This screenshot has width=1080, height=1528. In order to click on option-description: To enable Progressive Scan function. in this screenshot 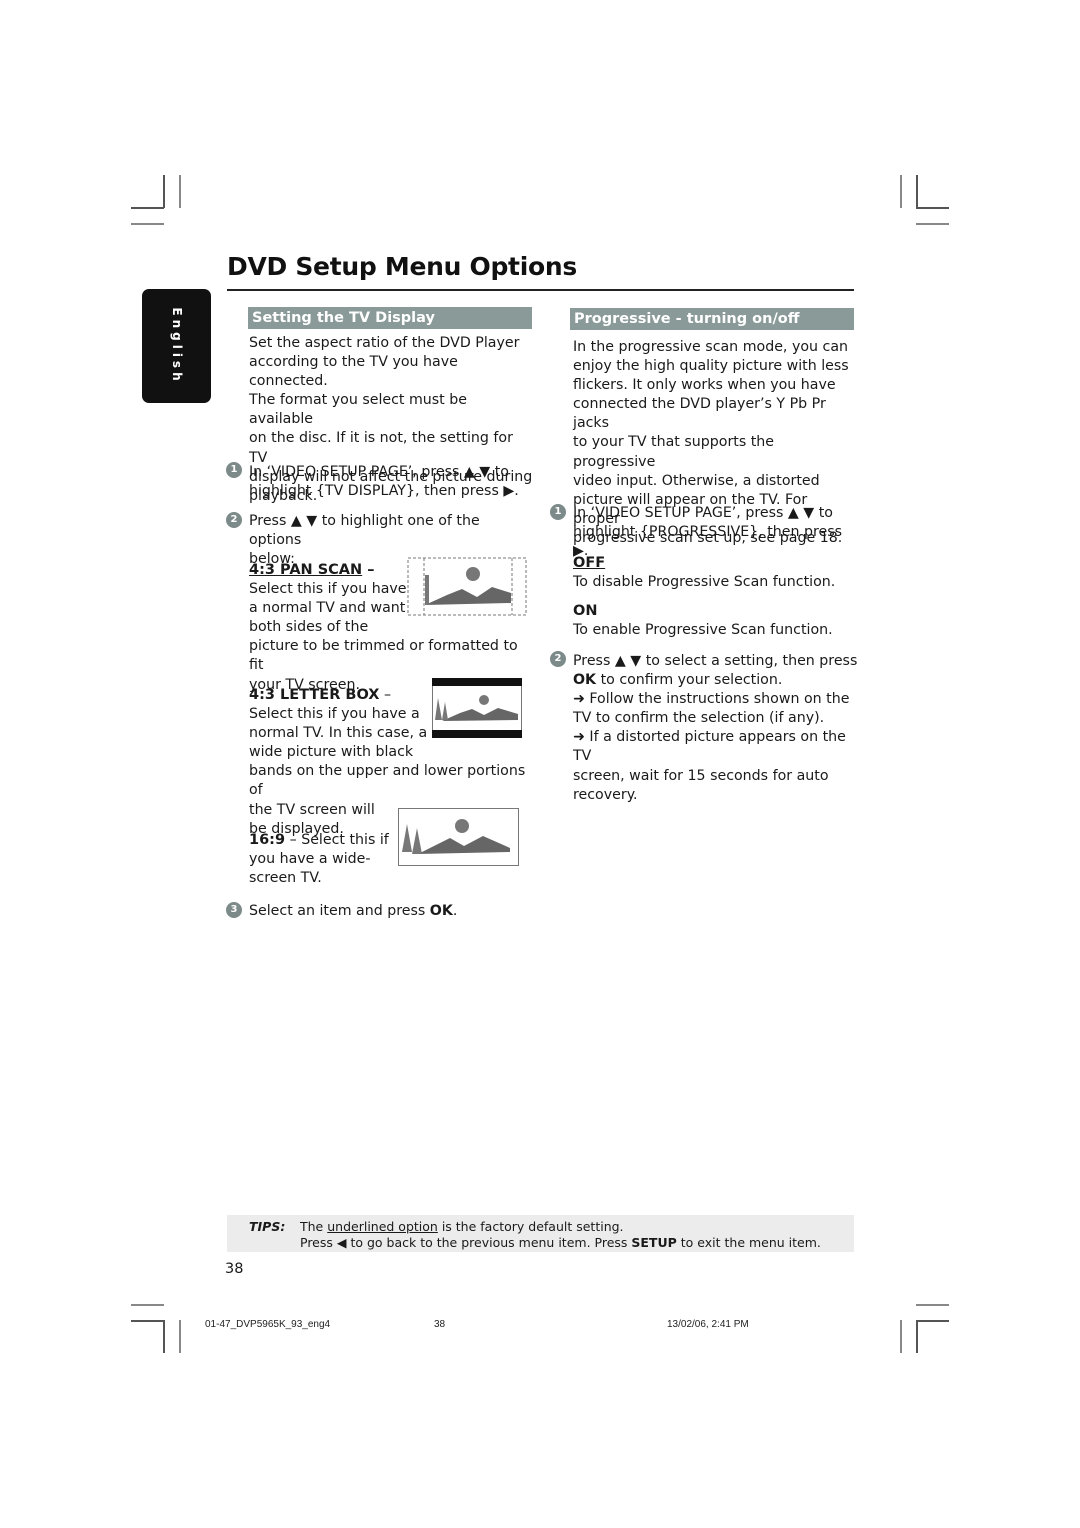, I will do `click(703, 630)`.